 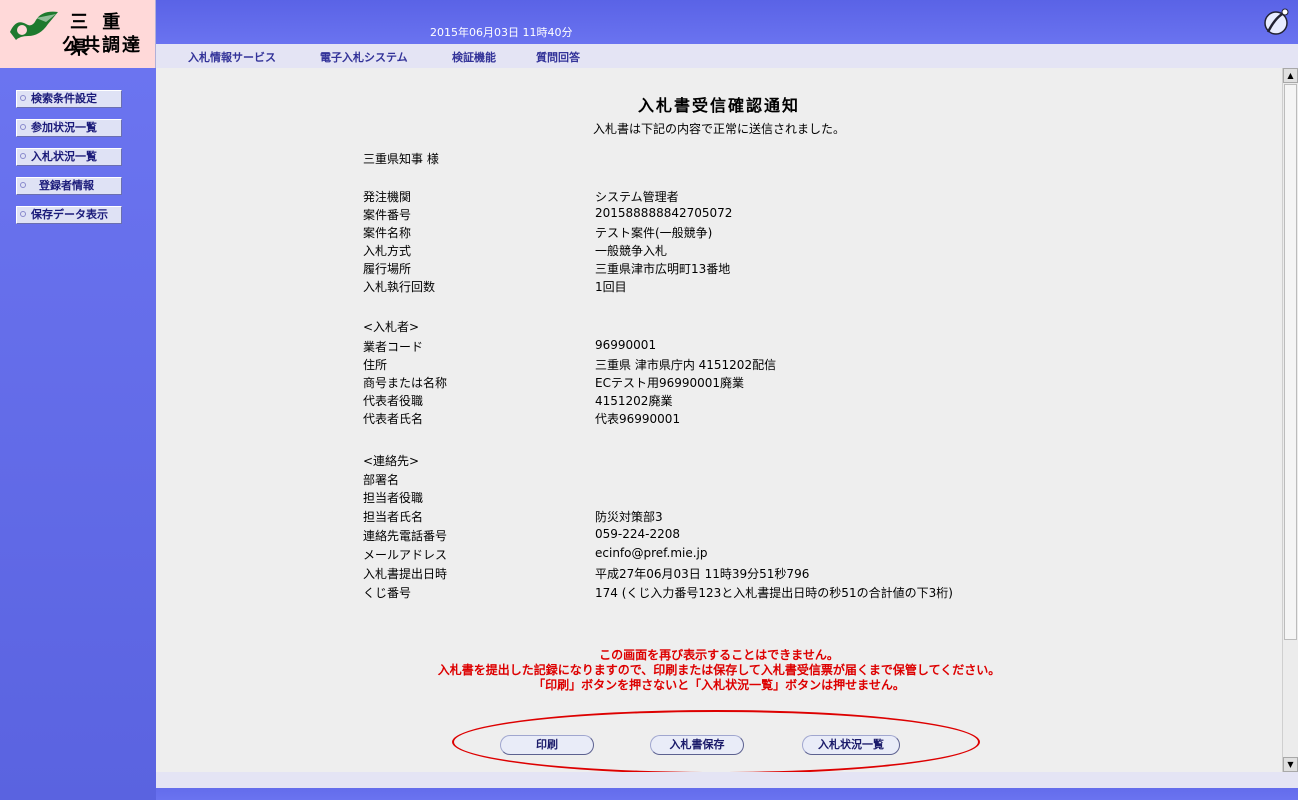 I want to click on contact-heading: <連絡先>, so click(x=391, y=461).